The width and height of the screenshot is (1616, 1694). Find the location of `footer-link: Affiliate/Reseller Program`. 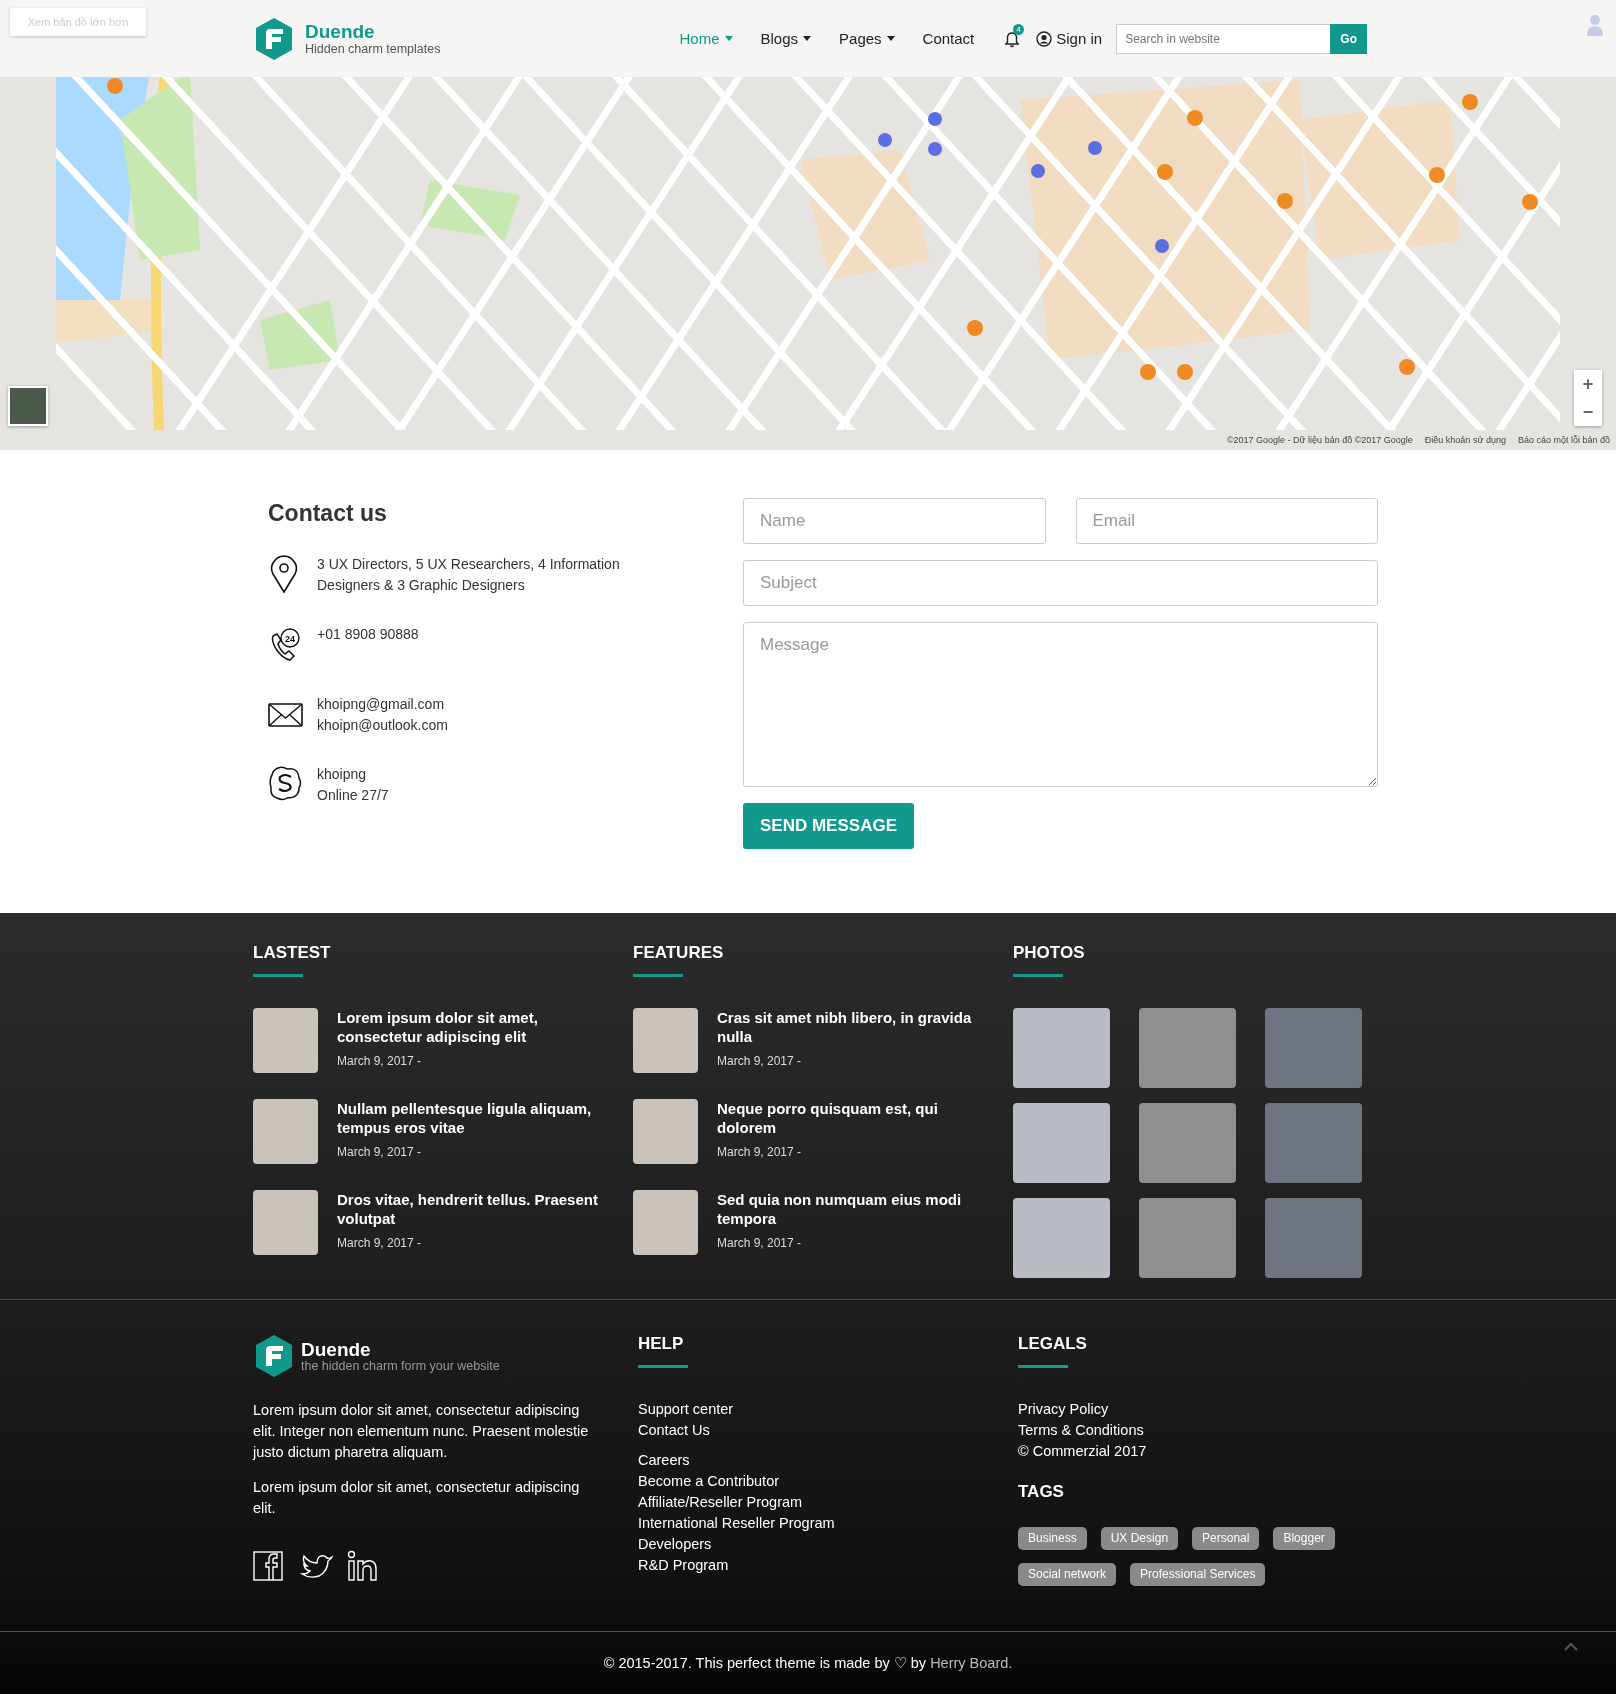

footer-link: Affiliate/Reseller Program is located at coordinates (828, 1502).